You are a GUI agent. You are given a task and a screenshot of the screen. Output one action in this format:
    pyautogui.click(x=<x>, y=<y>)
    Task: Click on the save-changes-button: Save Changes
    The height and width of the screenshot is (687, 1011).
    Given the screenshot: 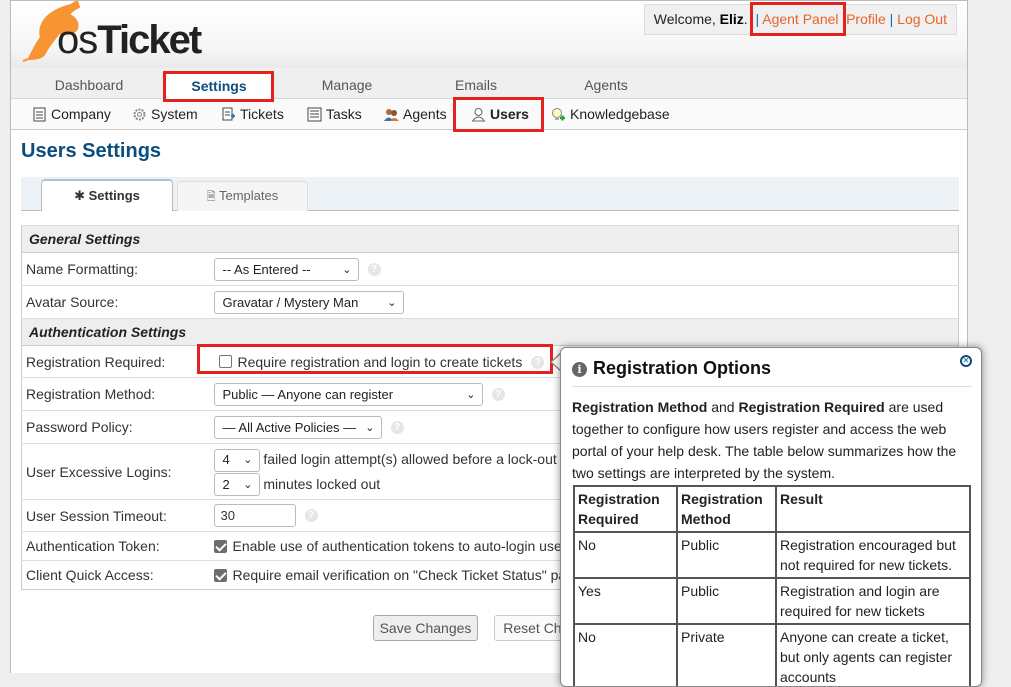 What is the action you would take?
    pyautogui.click(x=425, y=628)
    